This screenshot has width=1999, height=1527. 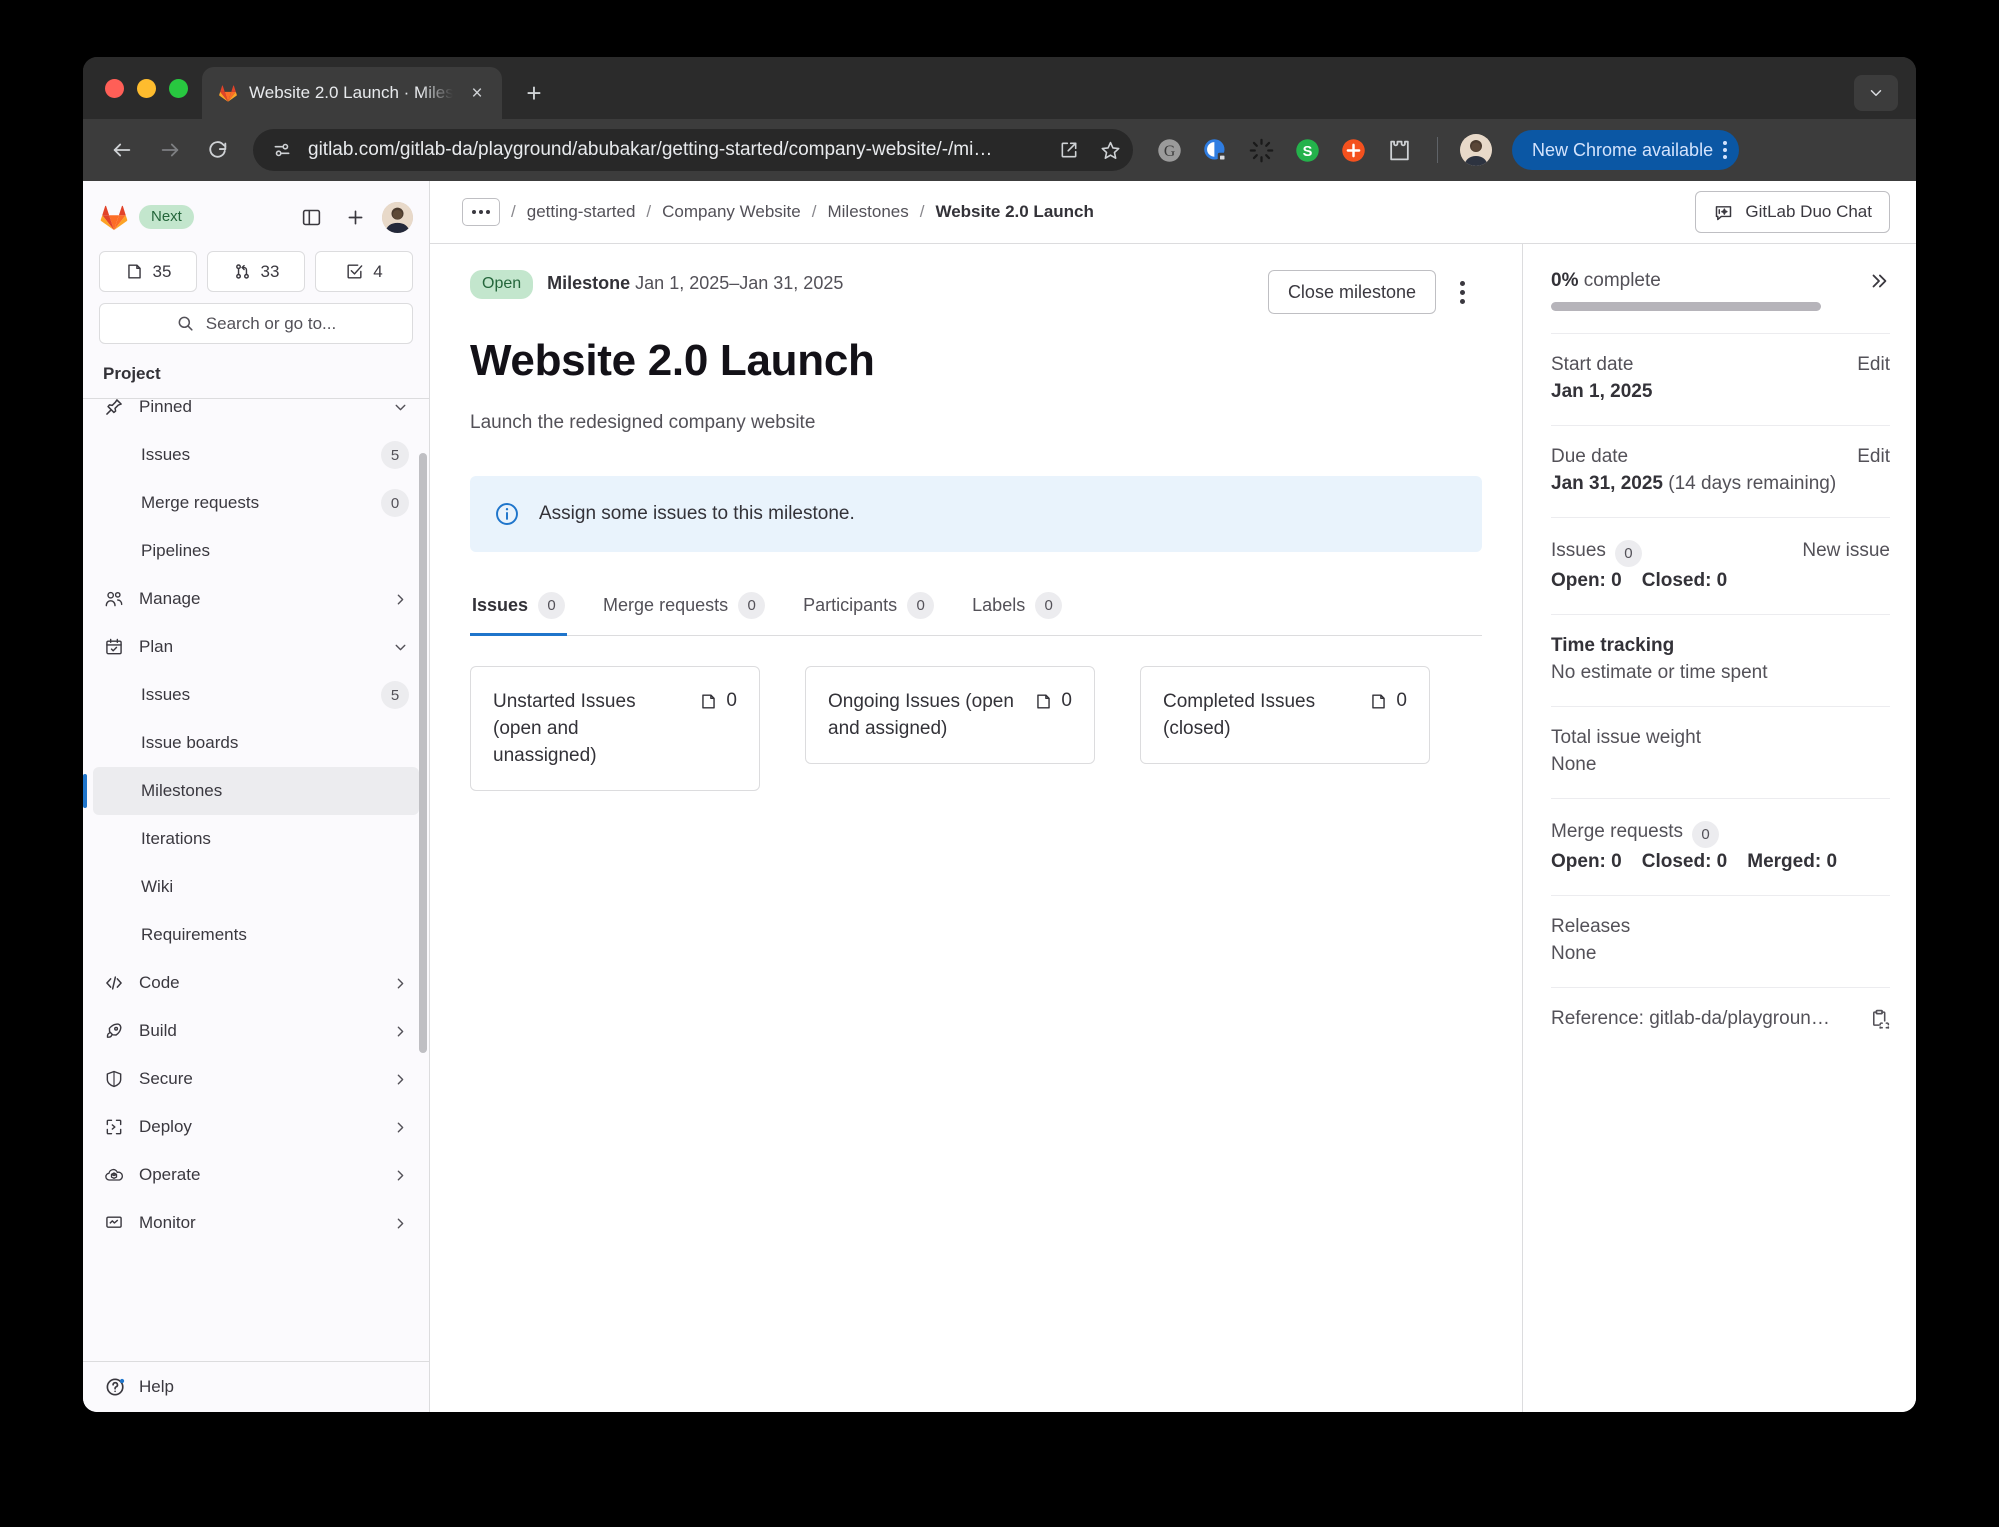 I want to click on progress-bar, so click(x=1686, y=306).